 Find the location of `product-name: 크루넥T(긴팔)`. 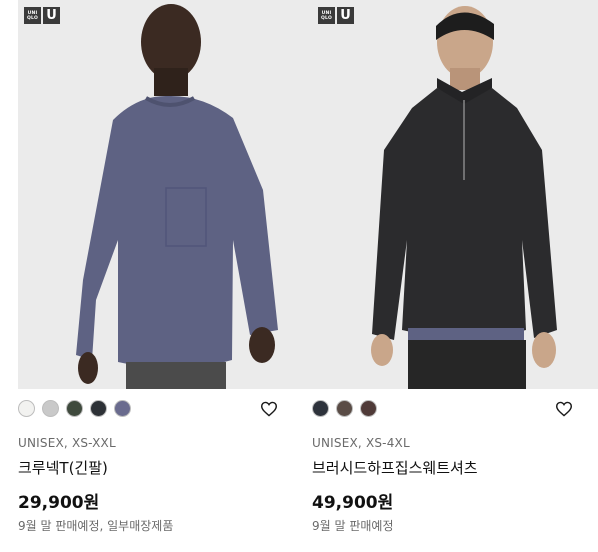

product-name: 크루넥T(긴팔) is located at coordinates (63, 467).